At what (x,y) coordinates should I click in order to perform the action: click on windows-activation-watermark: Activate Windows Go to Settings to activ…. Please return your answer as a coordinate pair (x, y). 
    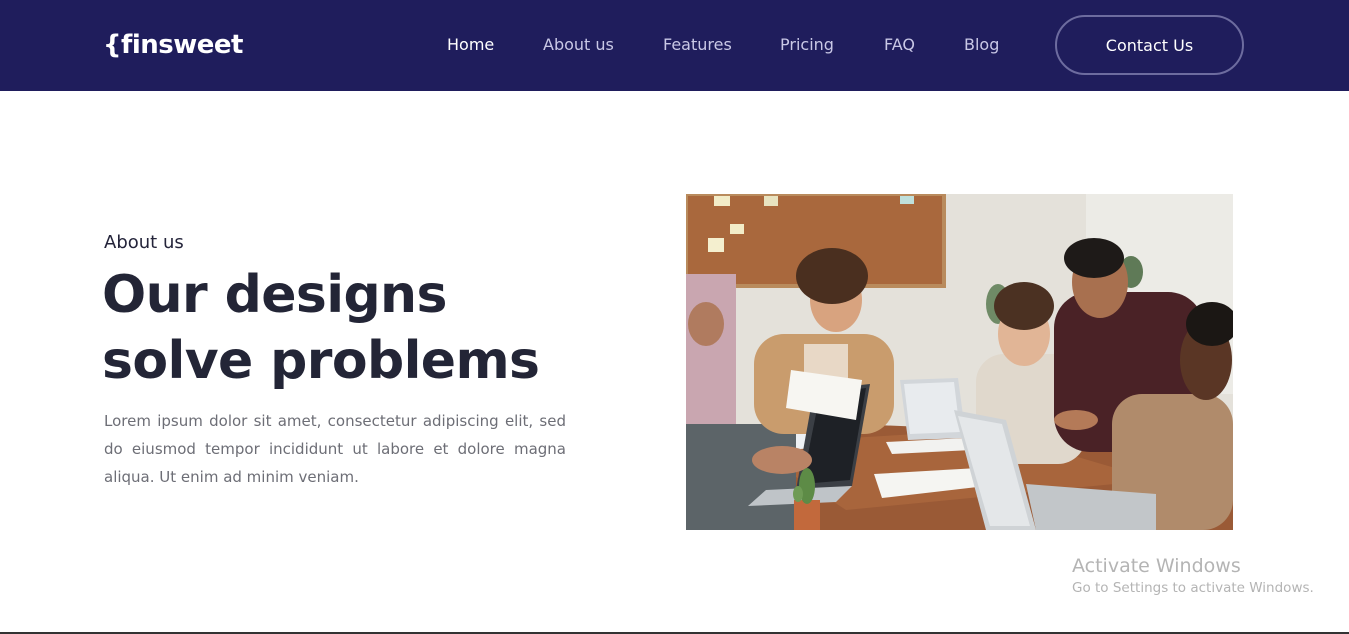
    Looking at the image, I should click on (1193, 576).